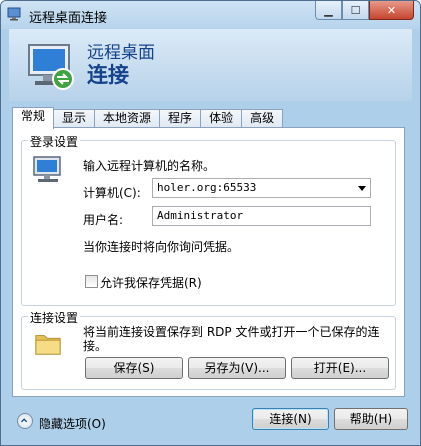 The image size is (421, 446). What do you see at coordinates (51, 67) in the screenshot?
I see `remote-desktop-computer-icon` at bounding box center [51, 67].